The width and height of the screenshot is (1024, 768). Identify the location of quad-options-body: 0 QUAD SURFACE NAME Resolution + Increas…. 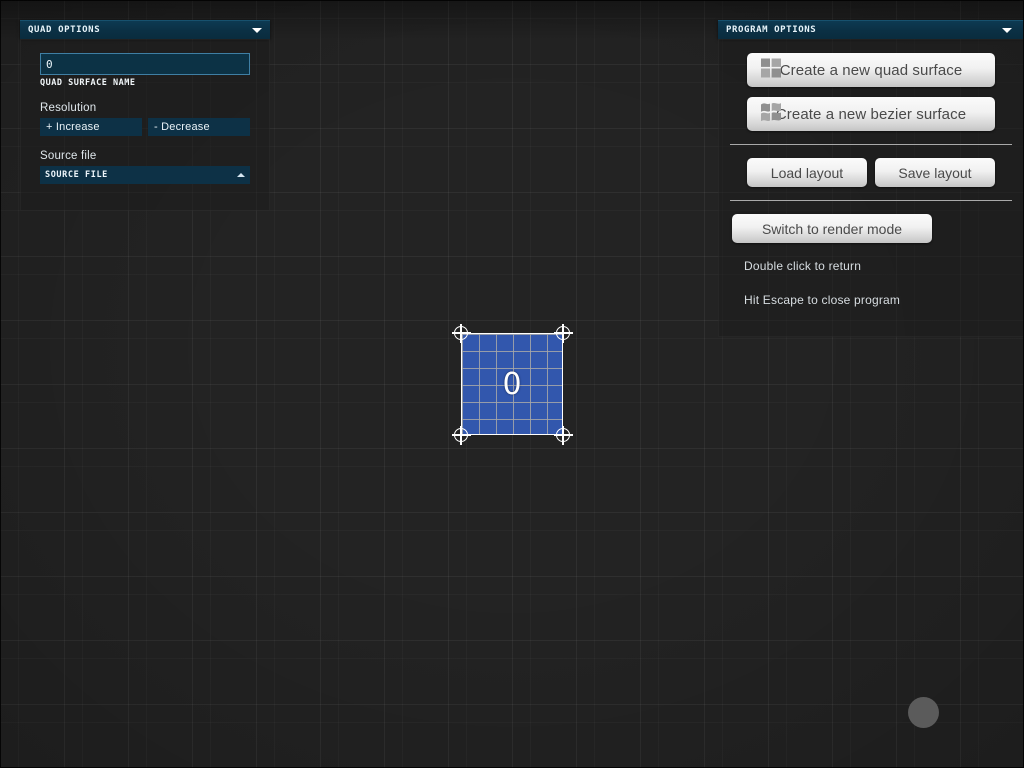
(145, 125).